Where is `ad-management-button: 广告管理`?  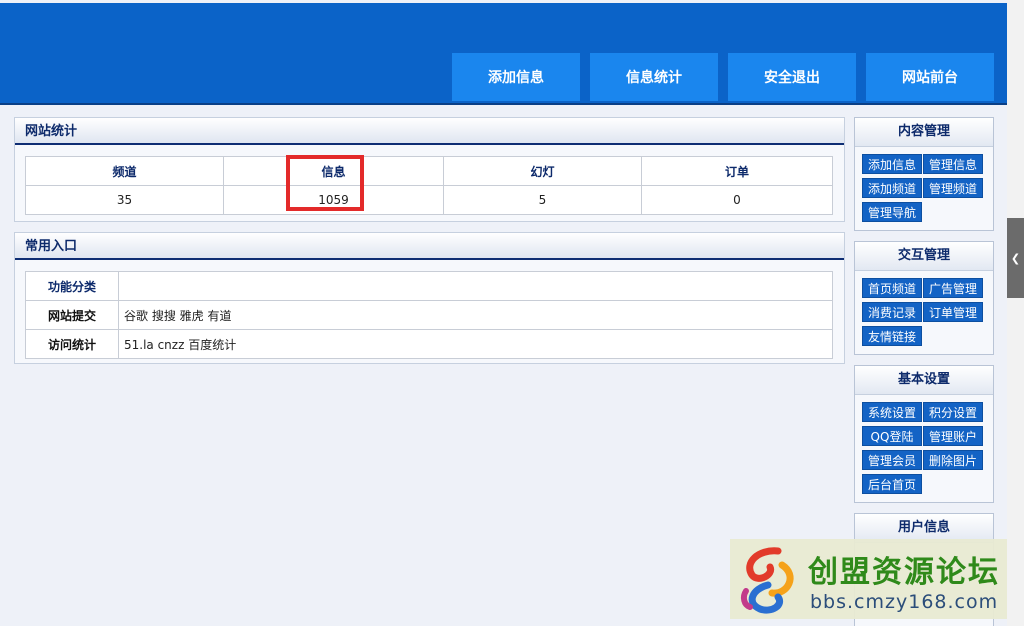
ad-management-button: 广告管理 is located at coordinates (953, 288).